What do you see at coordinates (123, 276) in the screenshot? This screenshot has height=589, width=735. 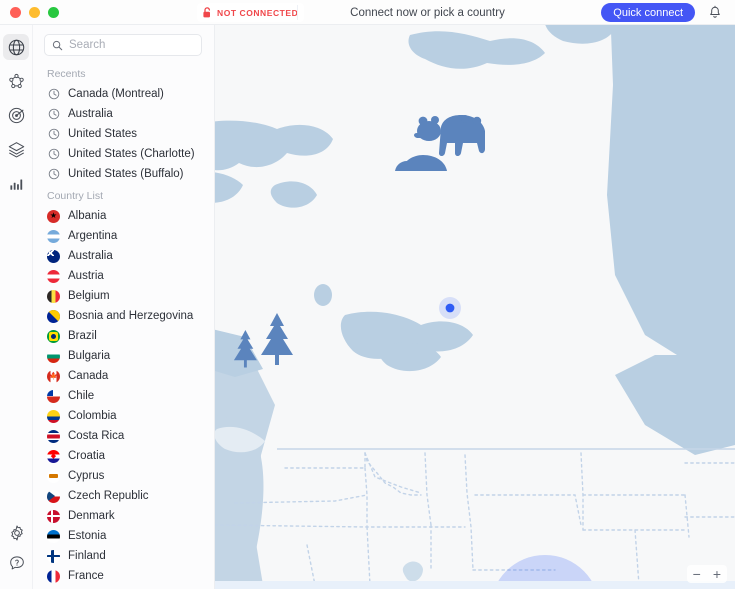 I see `list-item: Austria` at bounding box center [123, 276].